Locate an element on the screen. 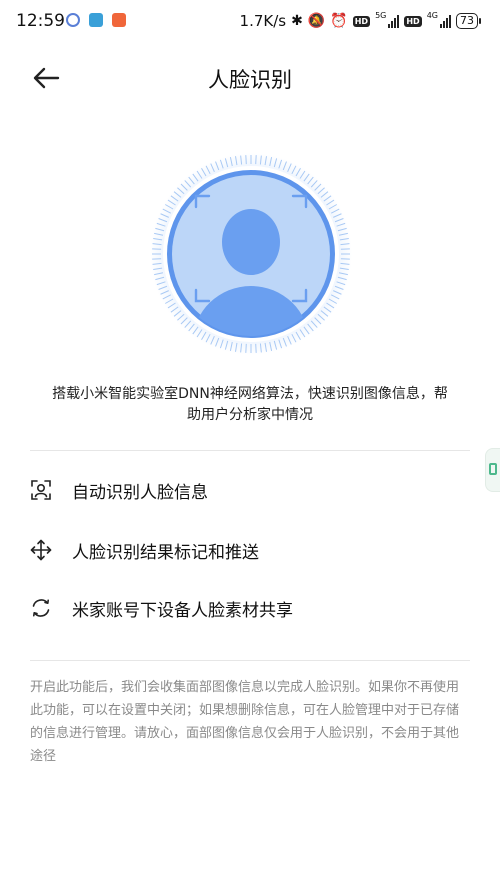  feature-label: 人脸识别结果标记和推送 is located at coordinates (165, 552).